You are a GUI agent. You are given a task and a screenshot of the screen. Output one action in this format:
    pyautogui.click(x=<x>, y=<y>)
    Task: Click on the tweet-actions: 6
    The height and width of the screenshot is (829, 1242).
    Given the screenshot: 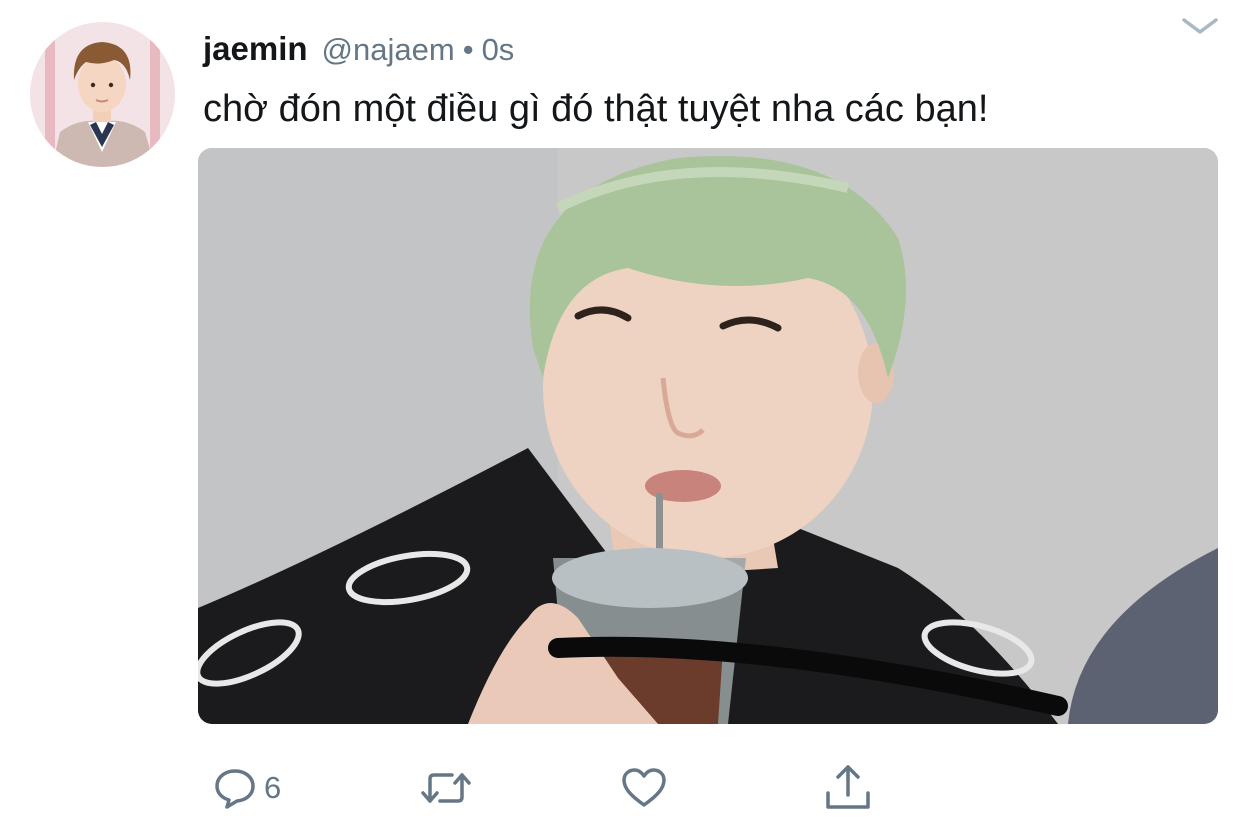 What is the action you would take?
    pyautogui.click(x=558, y=790)
    